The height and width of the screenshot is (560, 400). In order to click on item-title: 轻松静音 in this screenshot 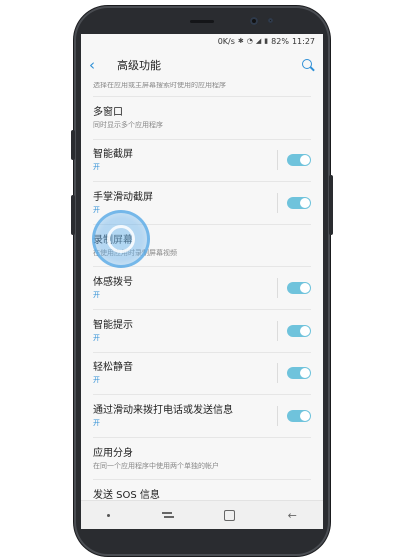, I will do `click(113, 368)`.